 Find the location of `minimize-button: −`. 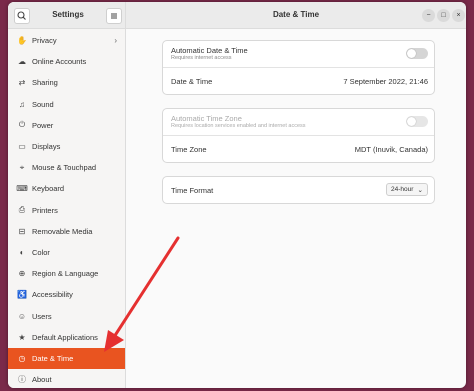

minimize-button: − is located at coordinates (428, 15).